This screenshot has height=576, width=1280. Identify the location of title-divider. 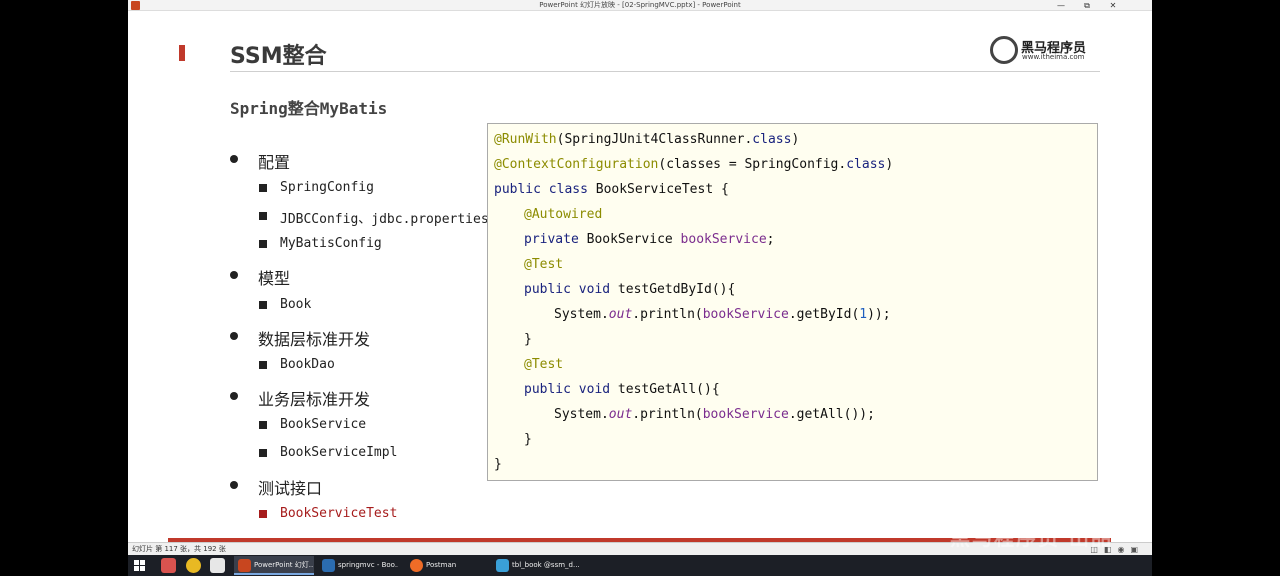
(665, 71).